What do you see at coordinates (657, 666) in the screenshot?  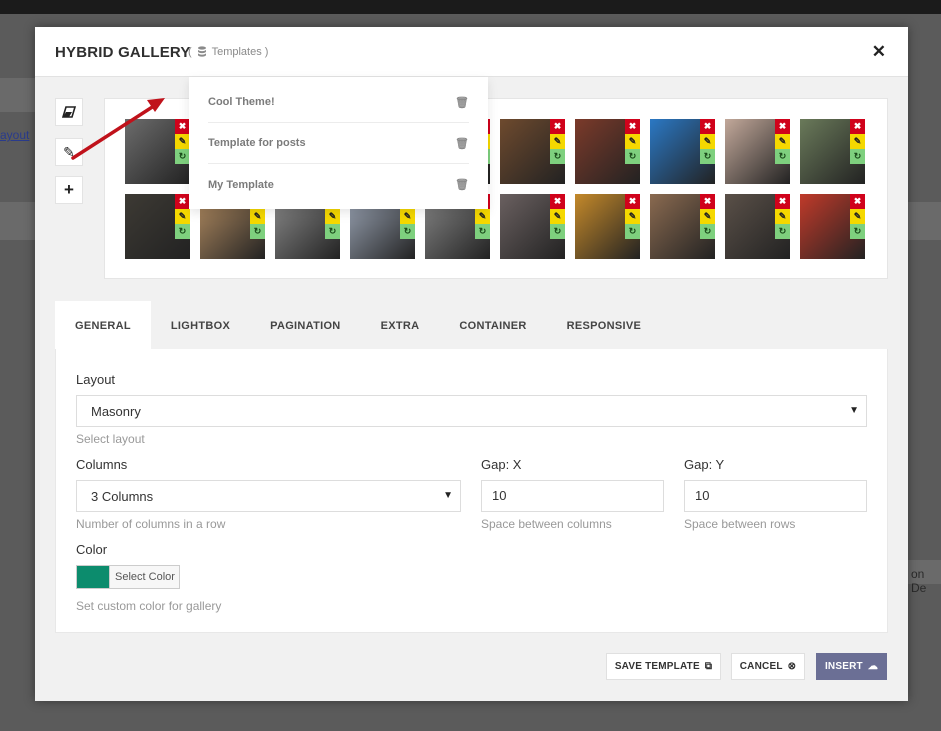 I see `save-template-label: SAVE TEMPLATE` at bounding box center [657, 666].